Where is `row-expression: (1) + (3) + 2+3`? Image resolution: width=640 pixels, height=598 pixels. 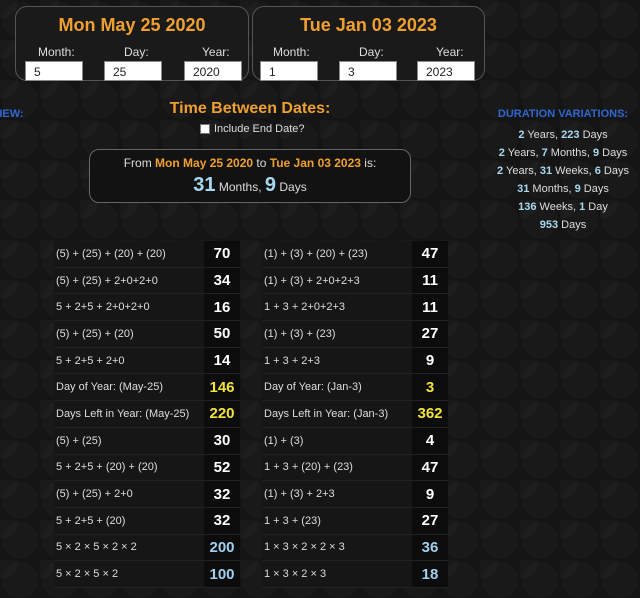 row-expression: (1) + (3) + 2+3 is located at coordinates (337, 494).